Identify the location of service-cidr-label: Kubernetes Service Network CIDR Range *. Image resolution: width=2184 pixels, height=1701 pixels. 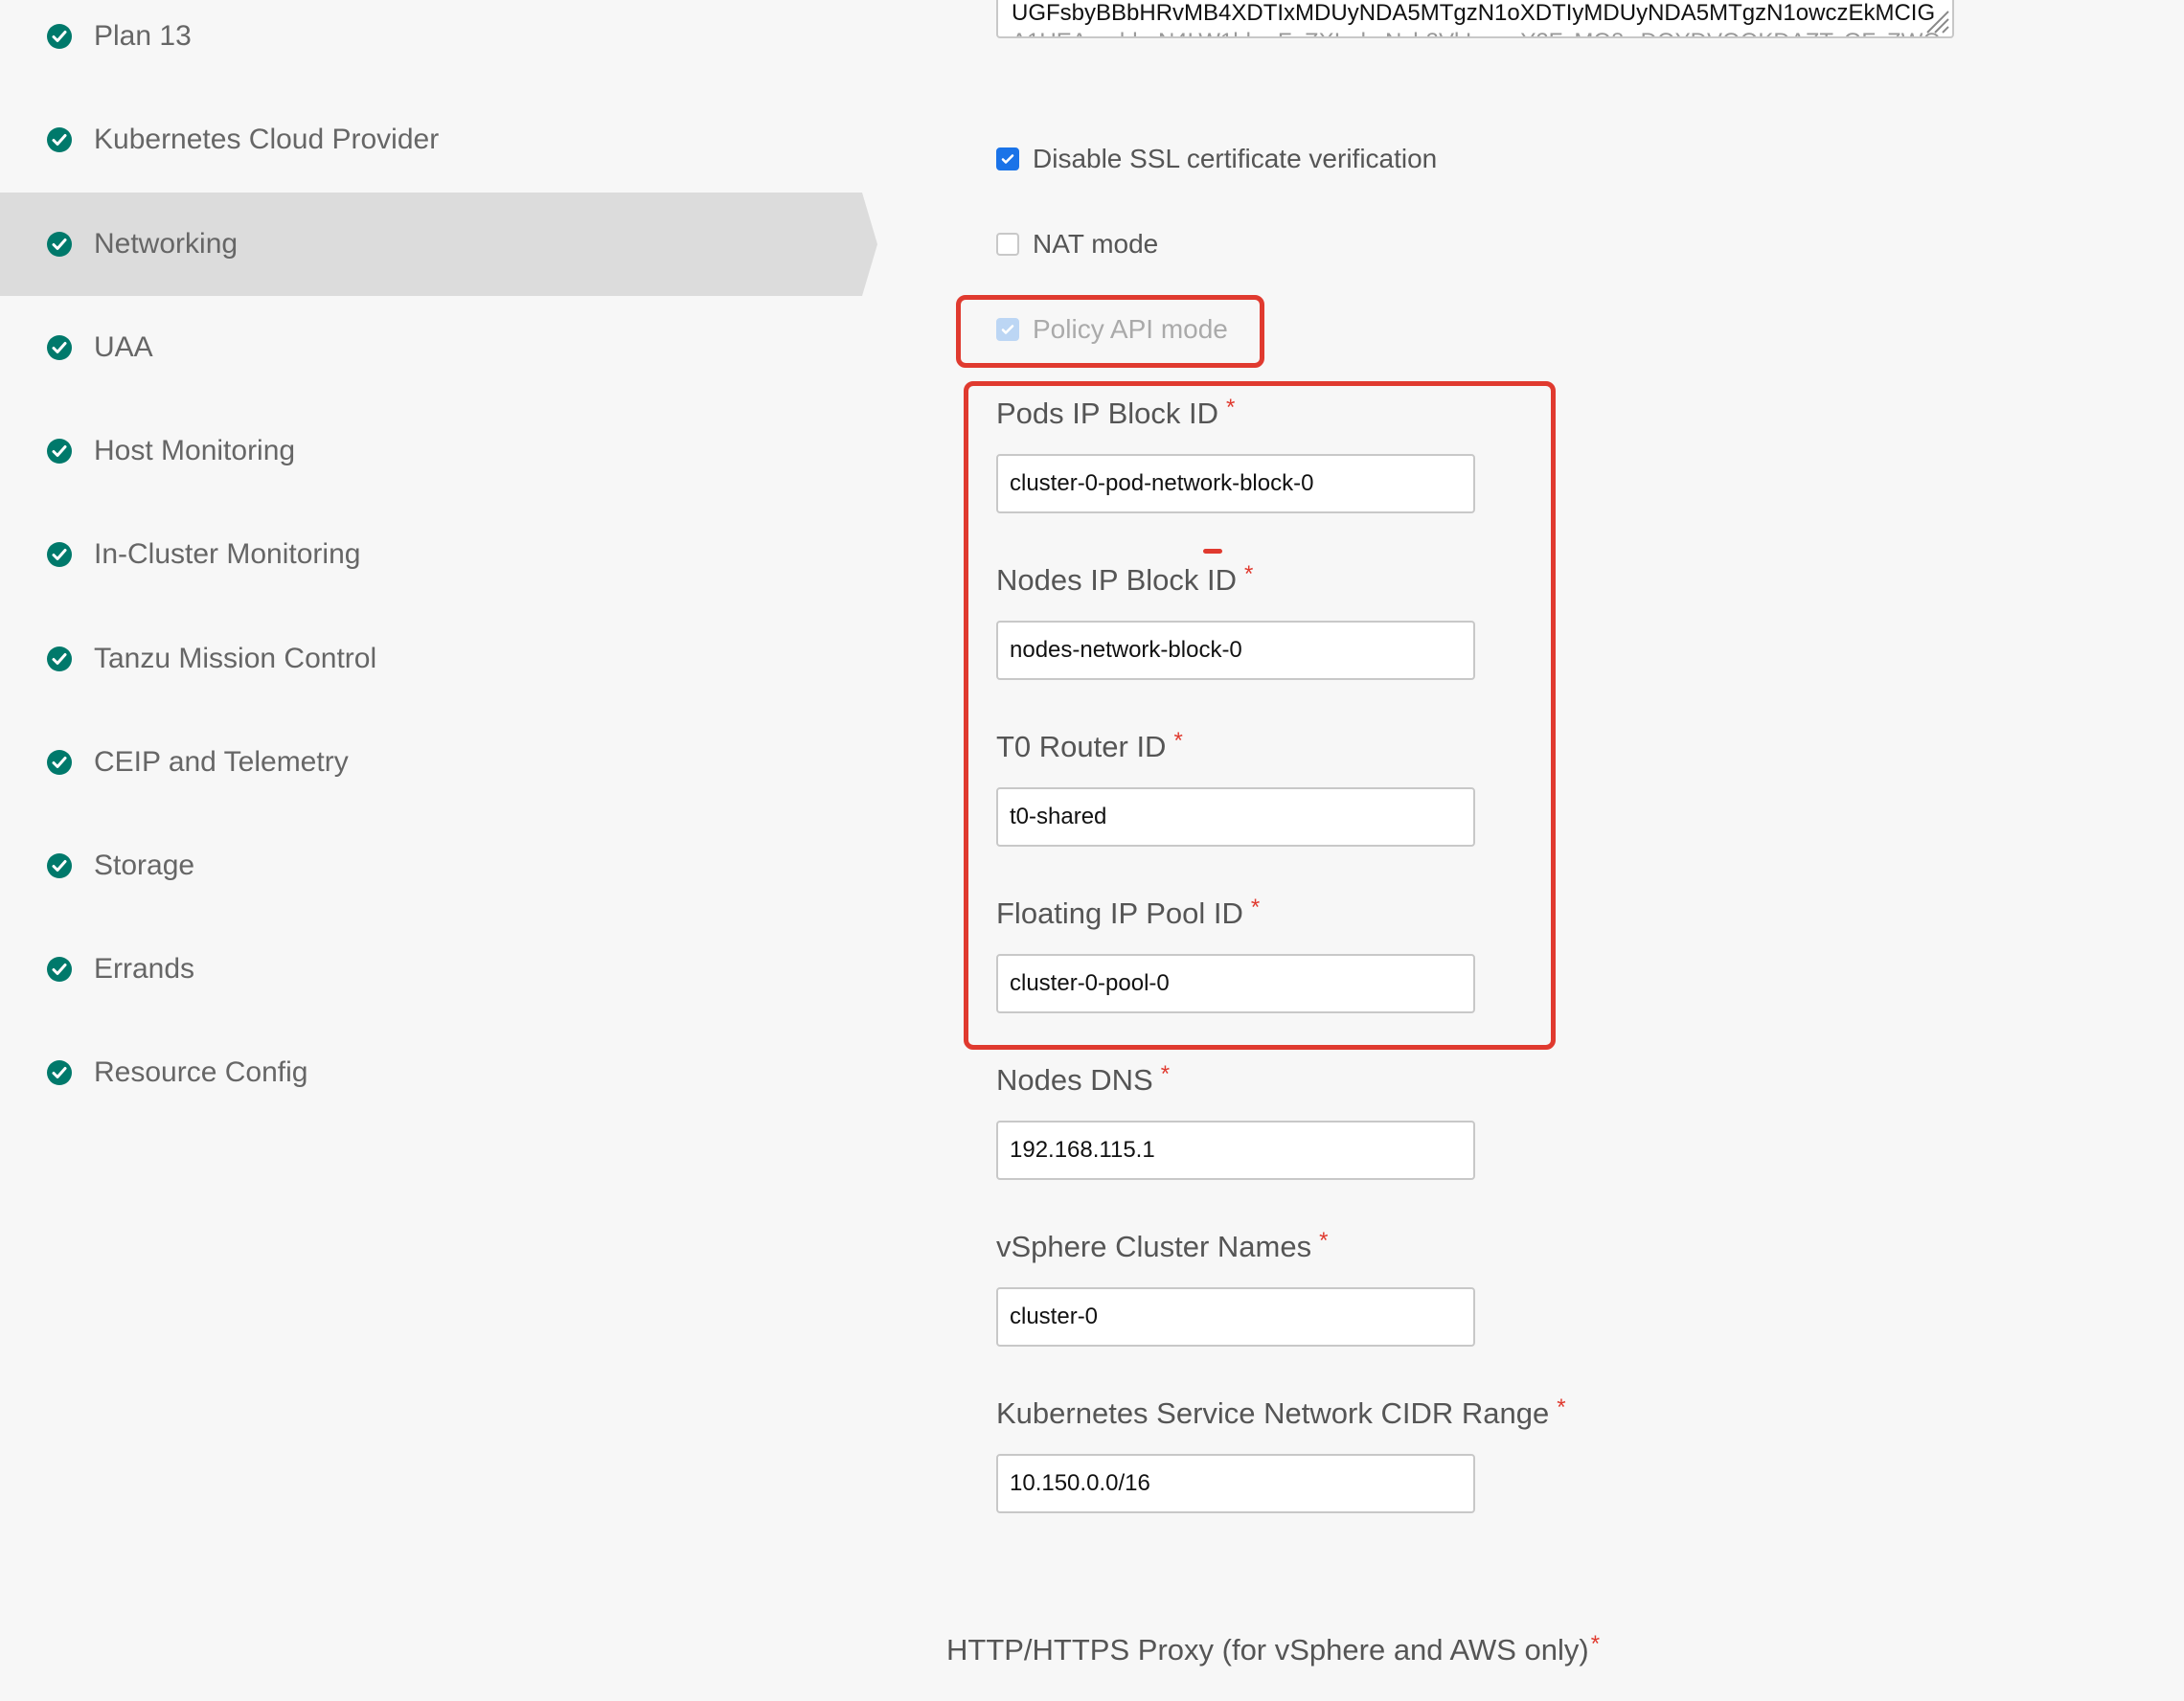
(1281, 1413).